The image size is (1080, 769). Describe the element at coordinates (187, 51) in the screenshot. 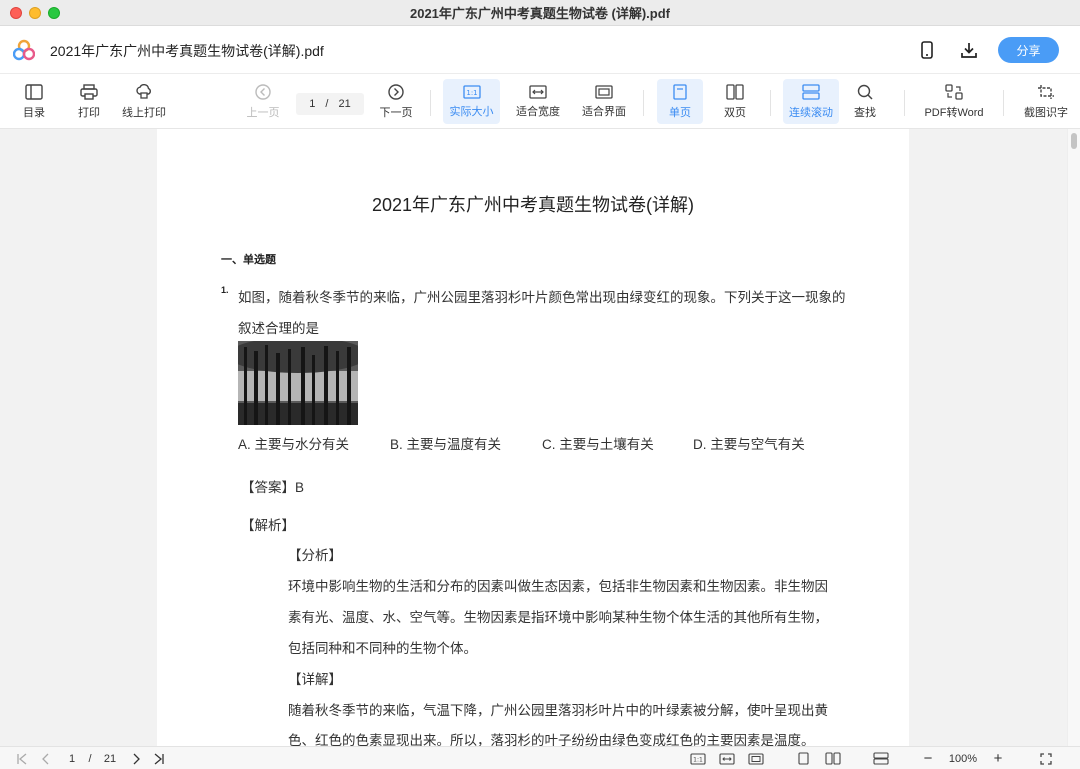

I see `document-title: 2021年广东广州中考真题生物试卷(详解).pdf` at that location.